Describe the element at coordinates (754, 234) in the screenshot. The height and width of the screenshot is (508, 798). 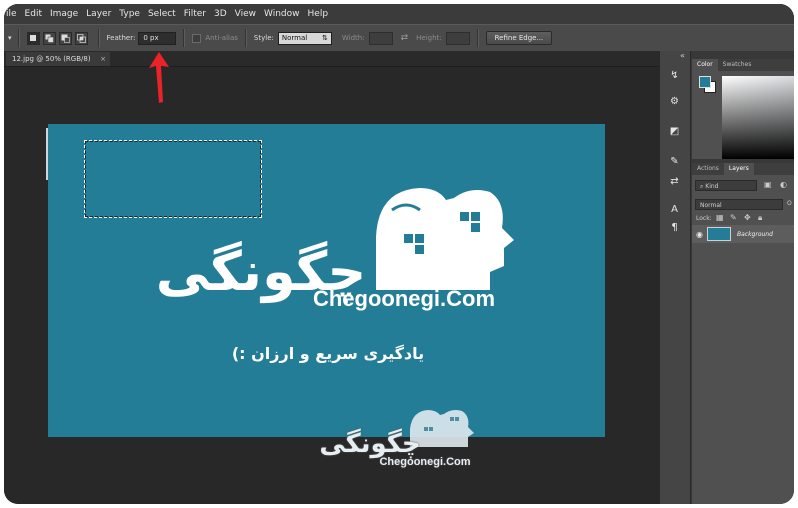
I see `layer-name: Background` at that location.